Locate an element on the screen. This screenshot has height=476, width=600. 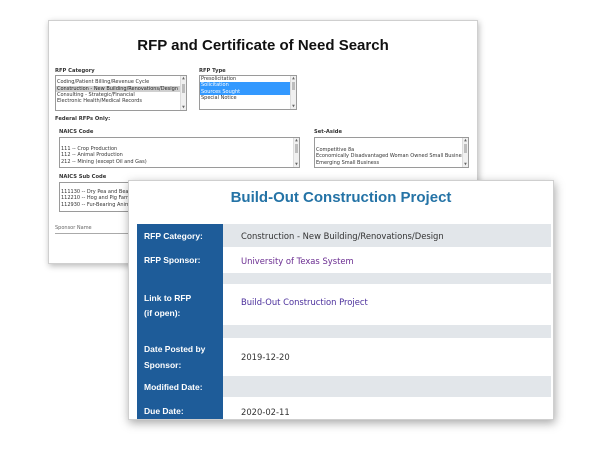
naics-code-label: NAICS Code is located at coordinates (76, 132).